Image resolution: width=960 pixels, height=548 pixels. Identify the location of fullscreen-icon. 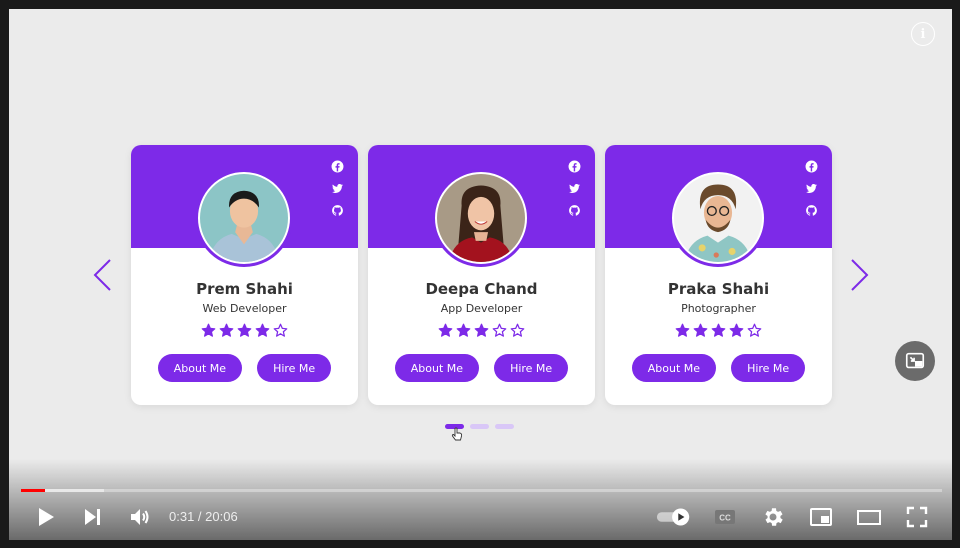
(917, 517).